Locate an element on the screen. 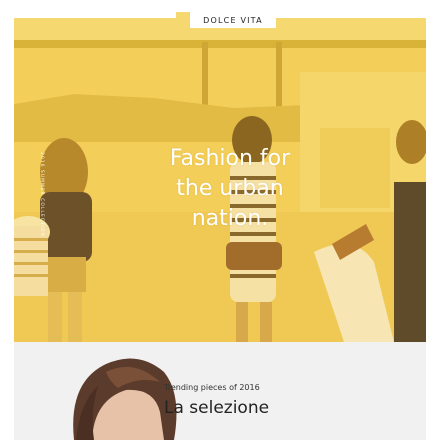  hero-side-caption: 2016 SUMMER COLLECTION is located at coordinates (41, 194).